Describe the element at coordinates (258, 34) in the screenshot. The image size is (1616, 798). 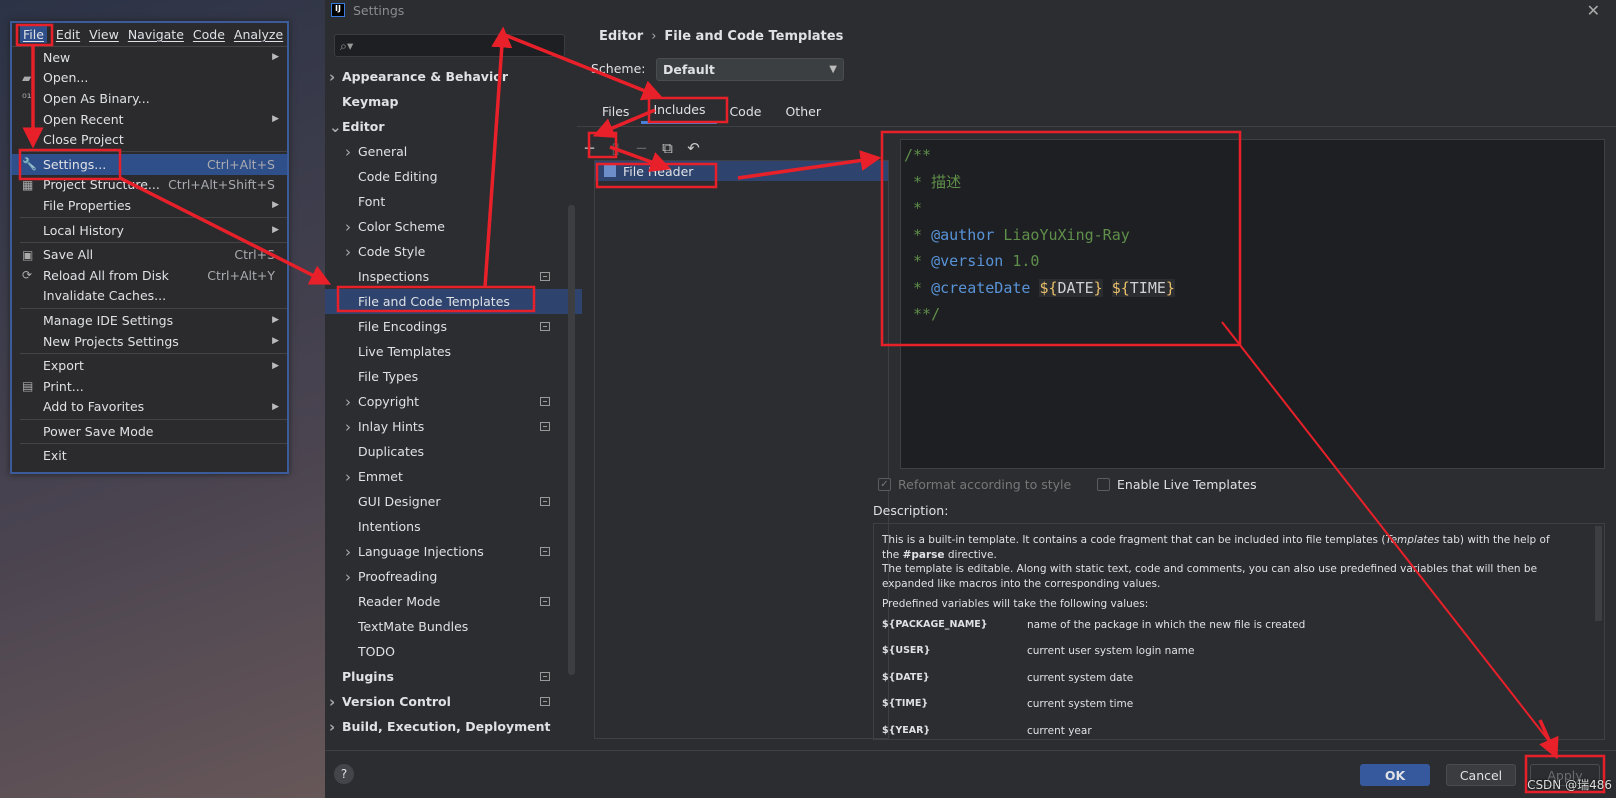
I see `menubar-analyze: Analyze` at that location.